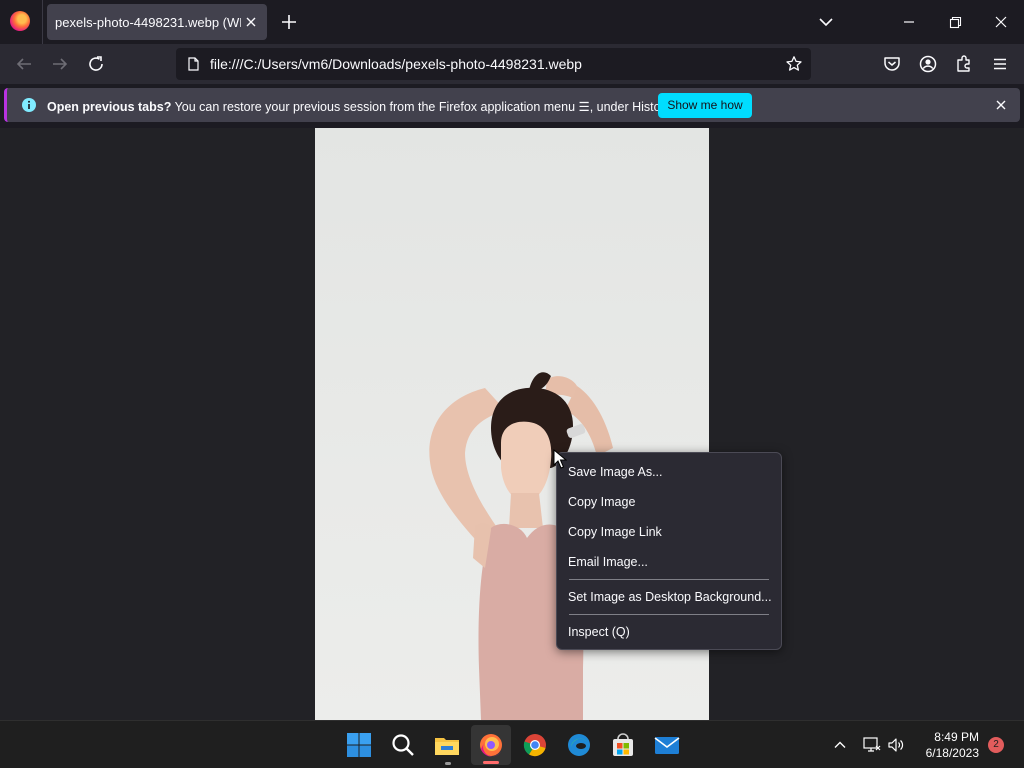 This screenshot has height=768, width=1024. Describe the element at coordinates (928, 64) in the screenshot. I see `account-icon` at that location.